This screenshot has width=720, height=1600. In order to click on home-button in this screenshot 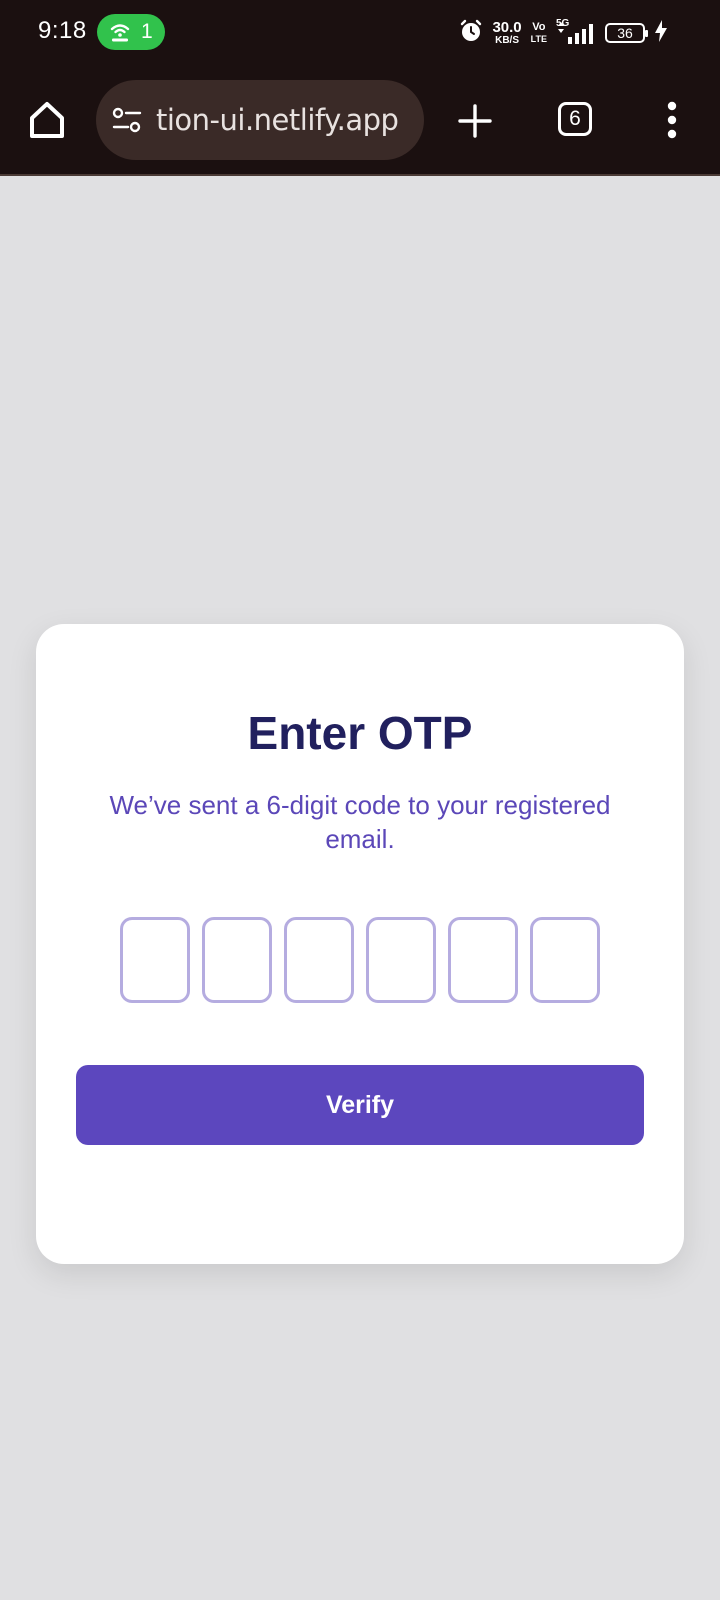, I will do `click(47, 120)`.